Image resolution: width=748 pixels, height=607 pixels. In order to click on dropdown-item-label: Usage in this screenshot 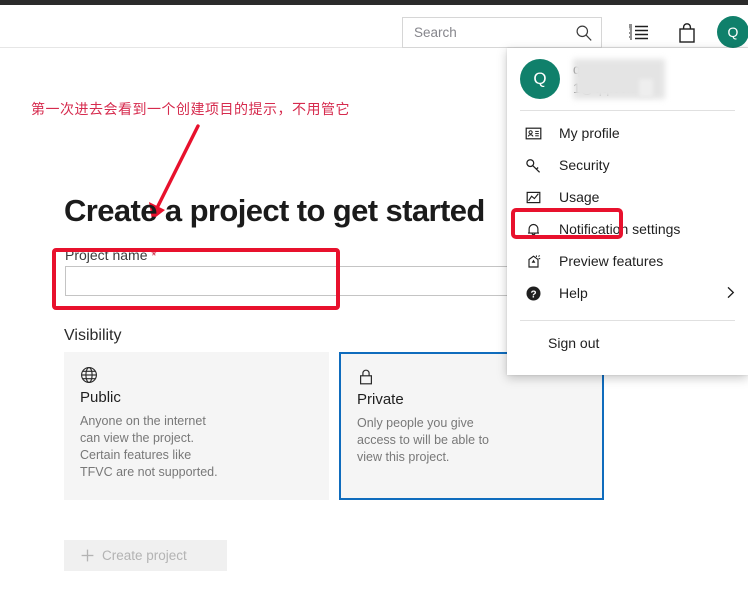, I will do `click(579, 197)`.